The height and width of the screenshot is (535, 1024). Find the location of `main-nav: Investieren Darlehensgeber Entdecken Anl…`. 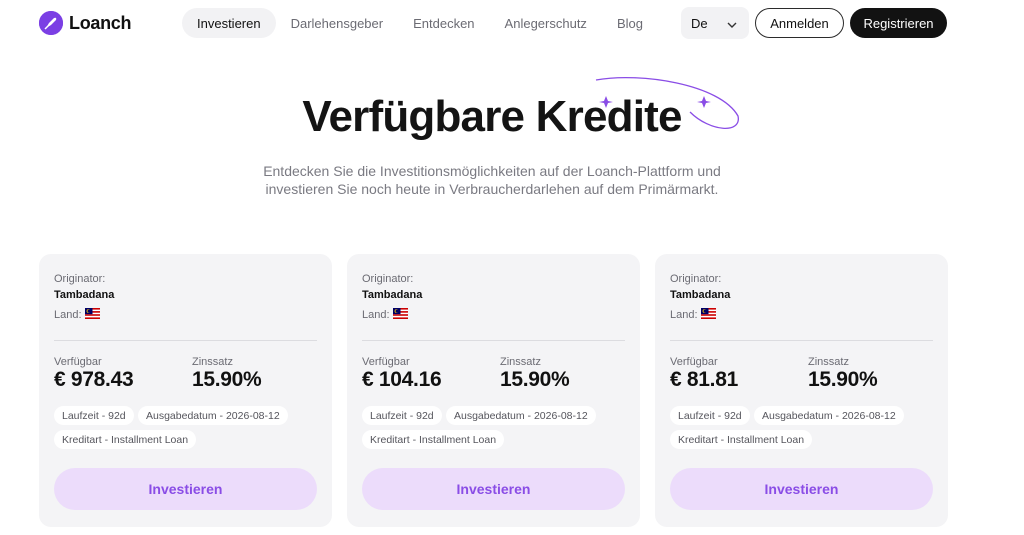

main-nav: Investieren Darlehensgeber Entdecken Anl… is located at coordinates (420, 23).